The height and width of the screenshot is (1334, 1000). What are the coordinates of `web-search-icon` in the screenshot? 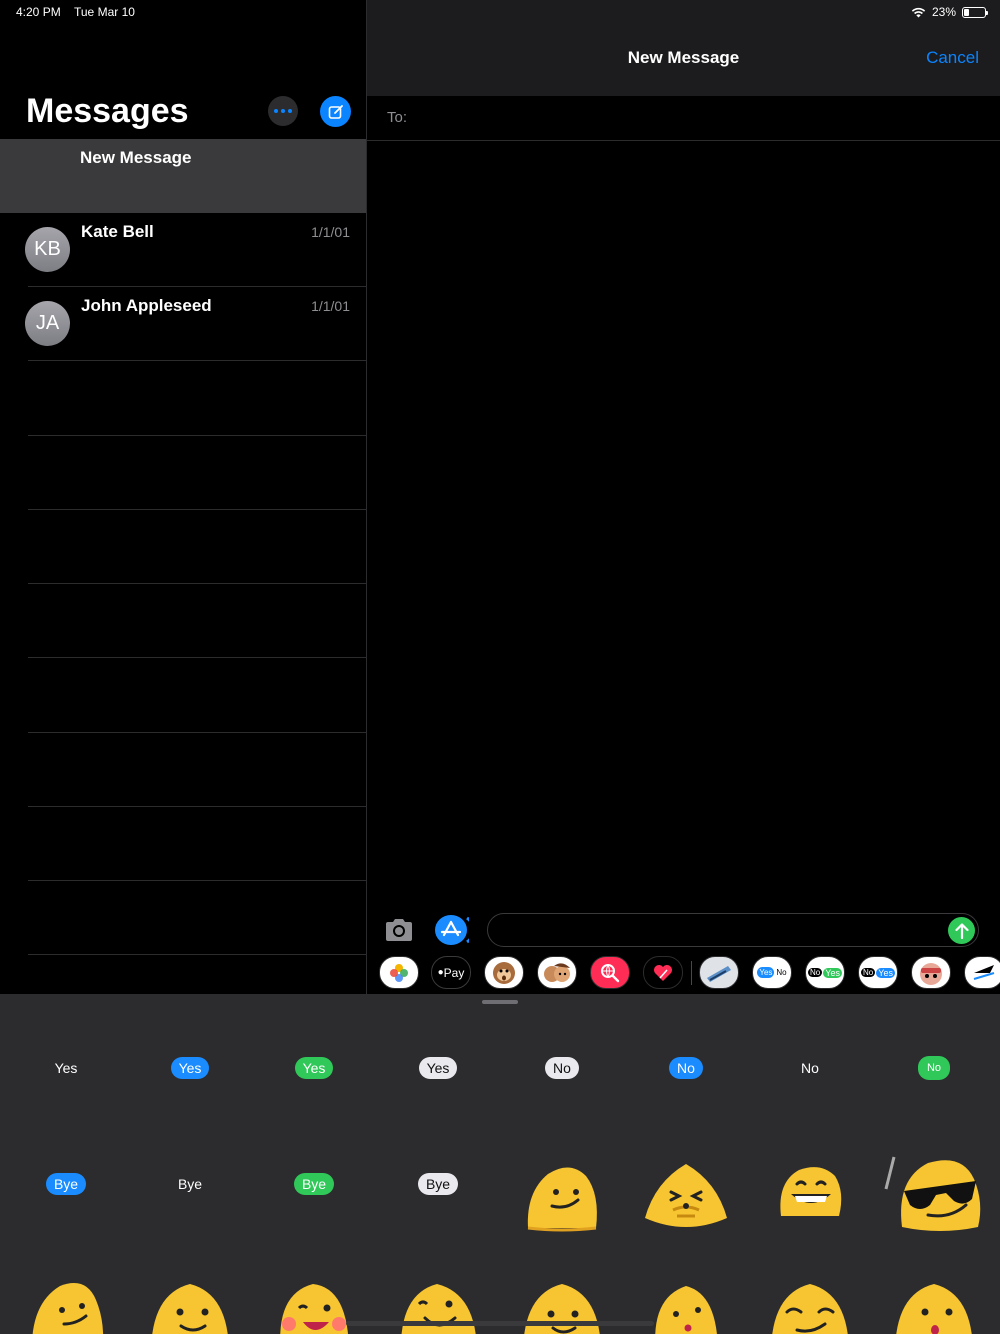 It's located at (610, 972).